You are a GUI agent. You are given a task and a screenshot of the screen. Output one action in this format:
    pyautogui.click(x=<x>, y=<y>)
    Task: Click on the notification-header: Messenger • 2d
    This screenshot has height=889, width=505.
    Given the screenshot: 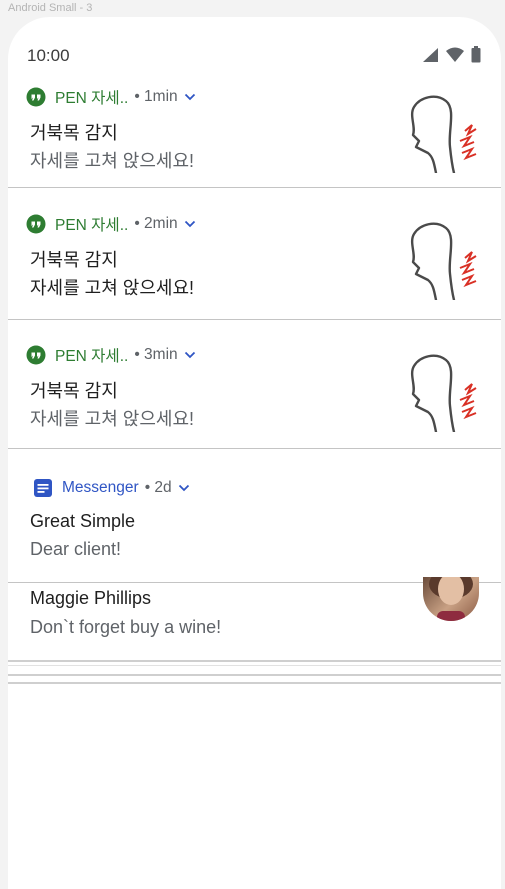 What is the action you would take?
    pyautogui.click(x=111, y=488)
    